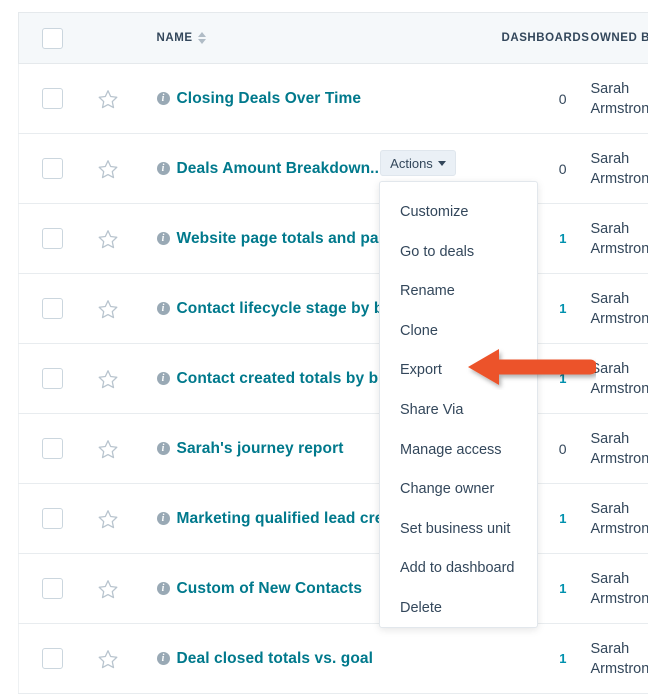 The image size is (648, 694). What do you see at coordinates (458, 253) in the screenshot?
I see `menu-item-go-to-deals: Go to deals` at bounding box center [458, 253].